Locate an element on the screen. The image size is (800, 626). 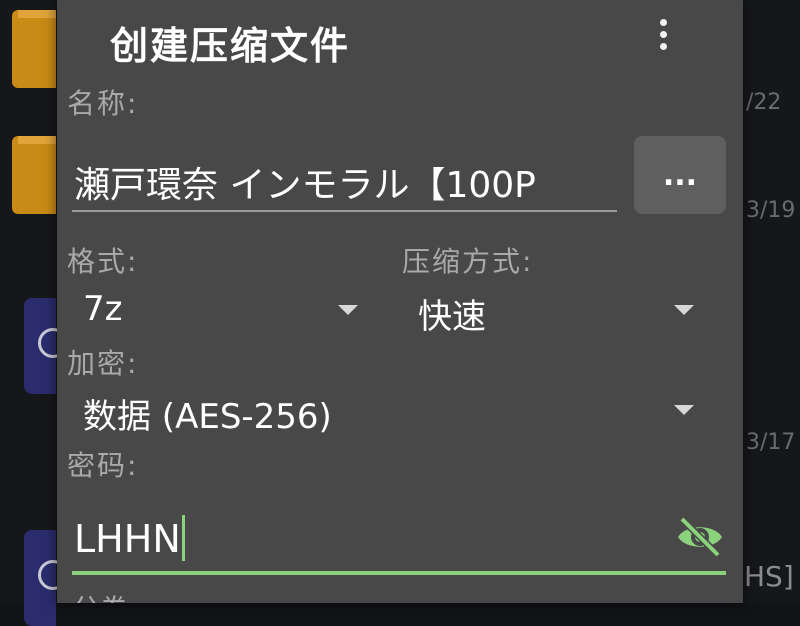
file-date: 3/17 is located at coordinates (771, 442).